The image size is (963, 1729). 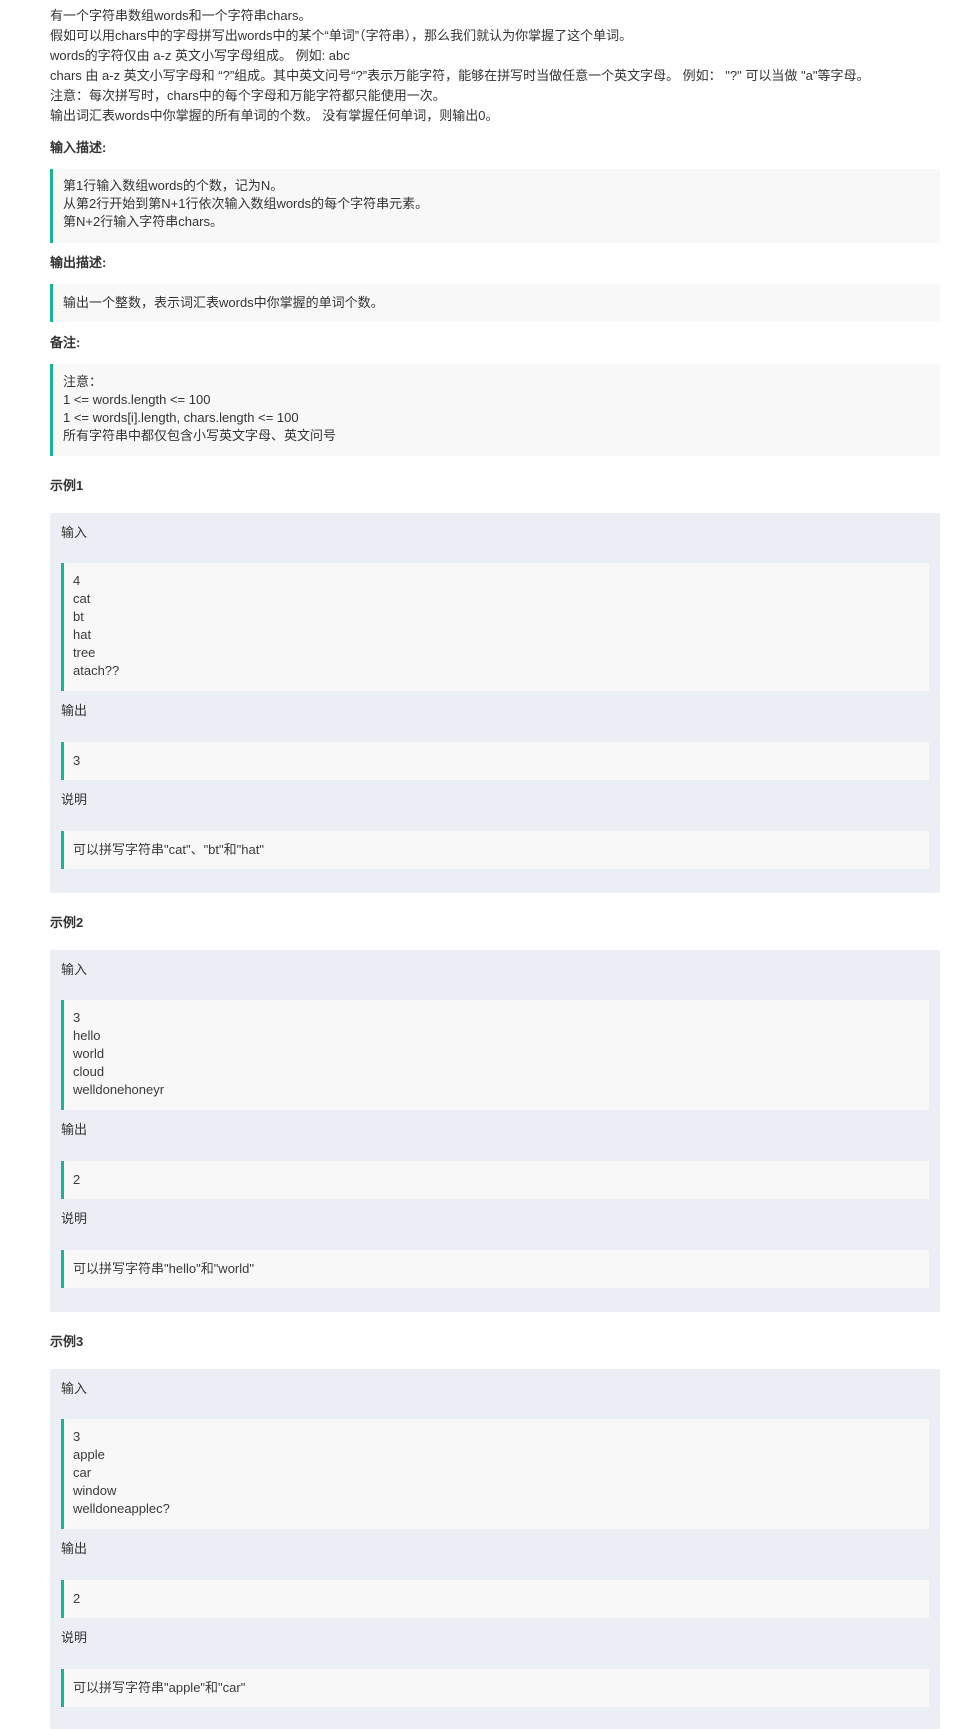 What do you see at coordinates (137, 399) in the screenshot?
I see `notes-line: 1 <= words.length <= 100` at bounding box center [137, 399].